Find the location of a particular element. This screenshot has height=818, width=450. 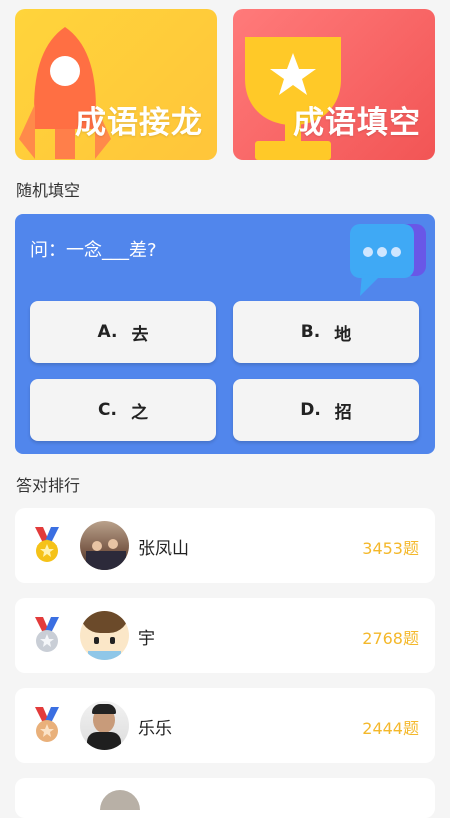

bronze-medal-icon is located at coordinates (47, 724).